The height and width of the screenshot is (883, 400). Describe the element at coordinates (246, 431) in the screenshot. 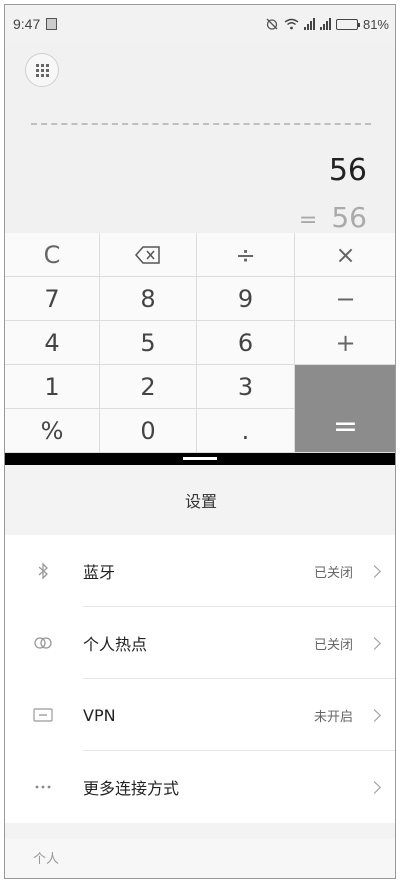

I see `decimal-key: .` at that location.